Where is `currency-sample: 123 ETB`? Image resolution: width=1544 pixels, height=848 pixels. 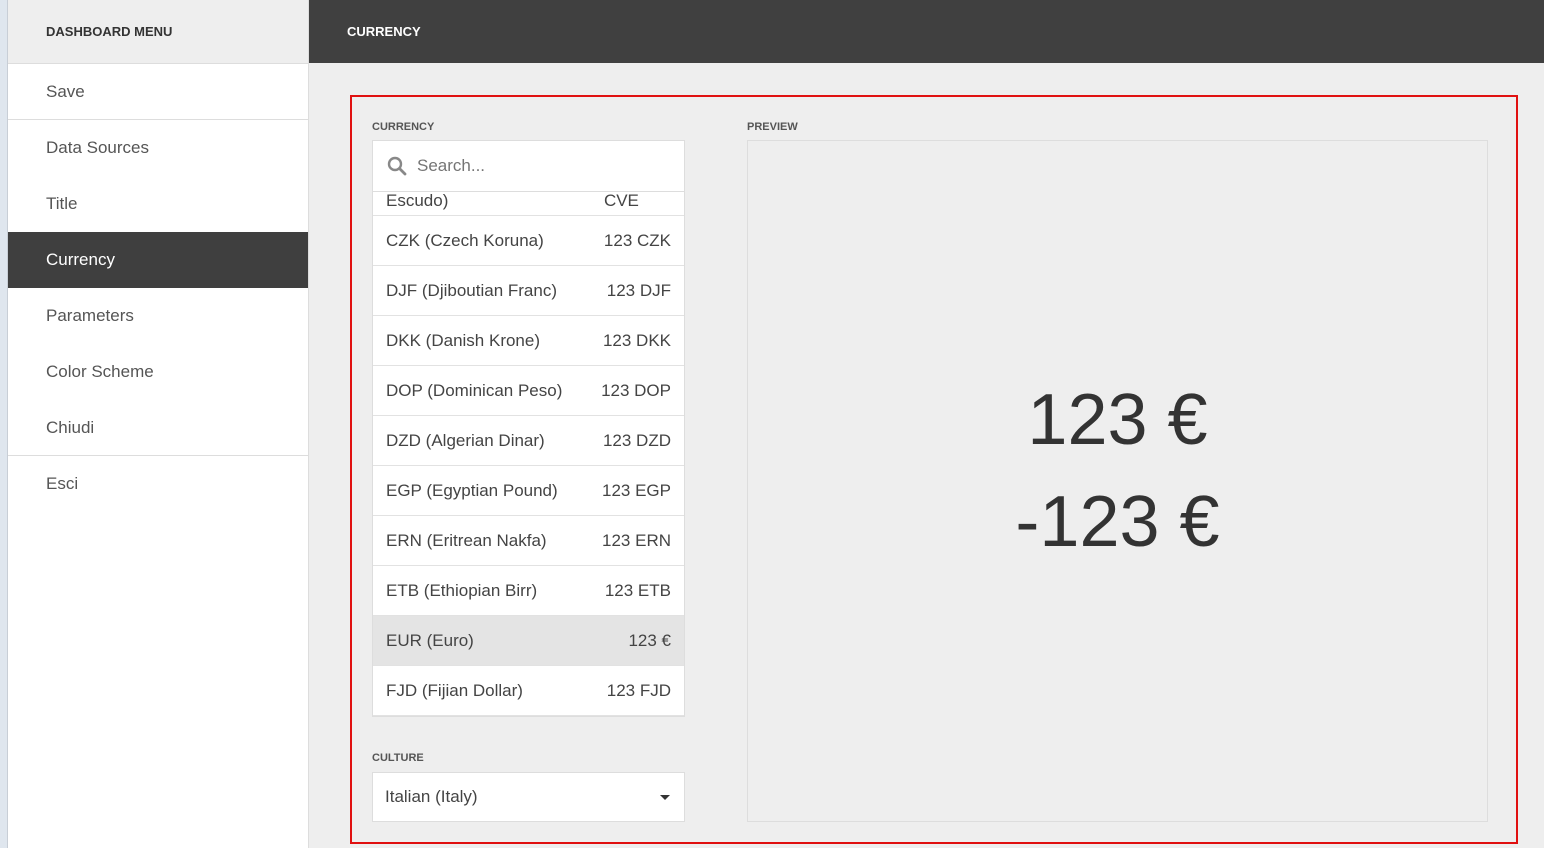 currency-sample: 123 ETB is located at coordinates (637, 590).